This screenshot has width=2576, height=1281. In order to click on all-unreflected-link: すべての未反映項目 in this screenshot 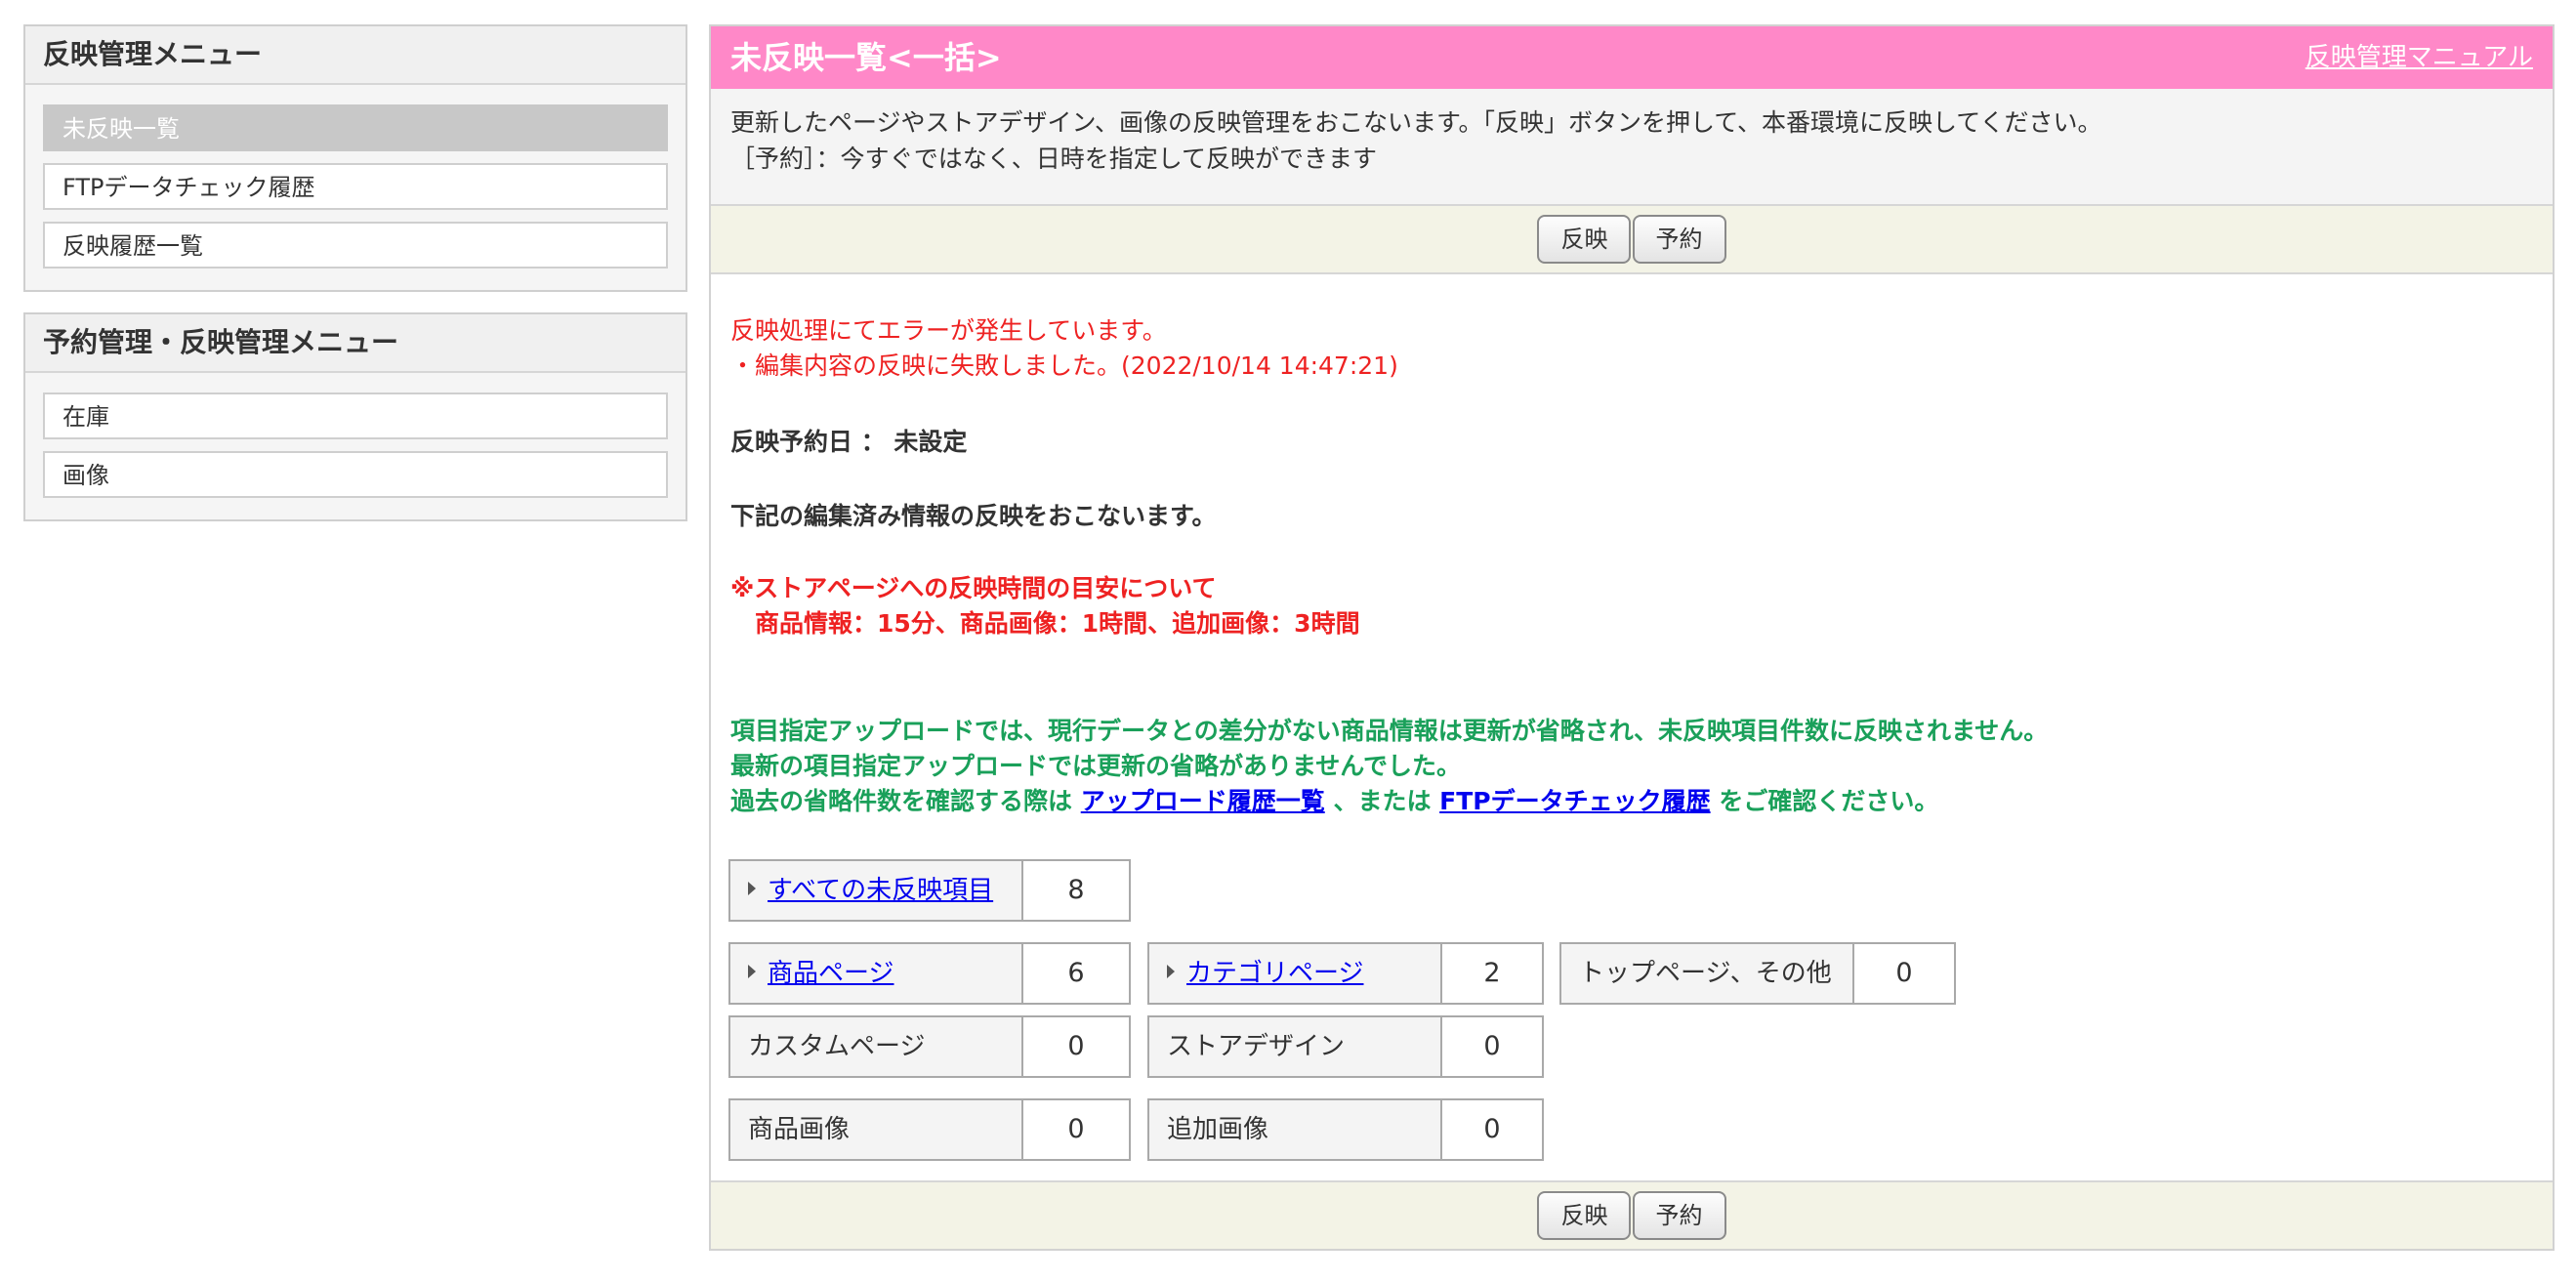, I will do `click(880, 890)`.